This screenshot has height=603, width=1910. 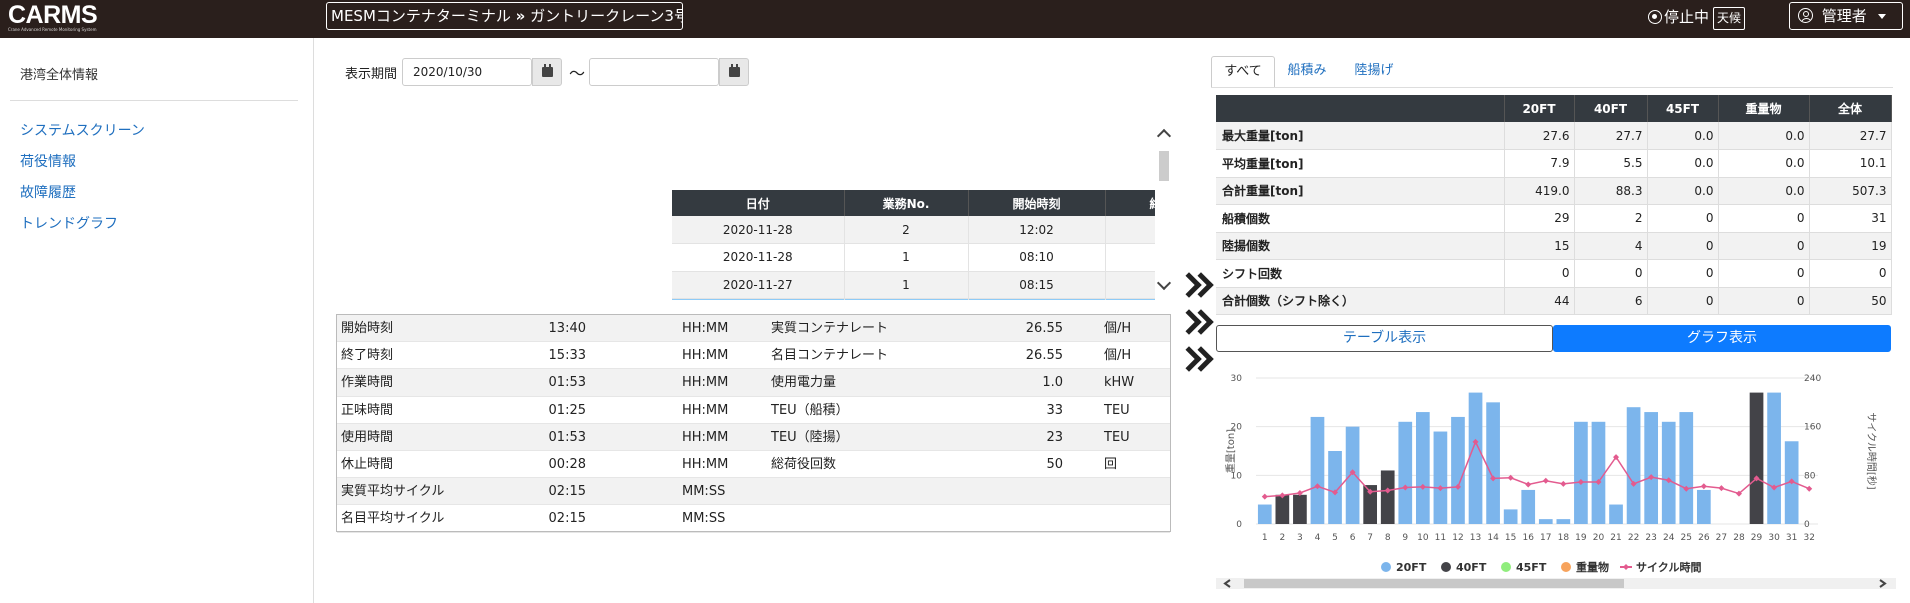 What do you see at coordinates (753, 410) in the screenshot?
I see `stat-row: 正味時間 01:25 HH:MM TEU（船積） 33 TEU` at bounding box center [753, 410].